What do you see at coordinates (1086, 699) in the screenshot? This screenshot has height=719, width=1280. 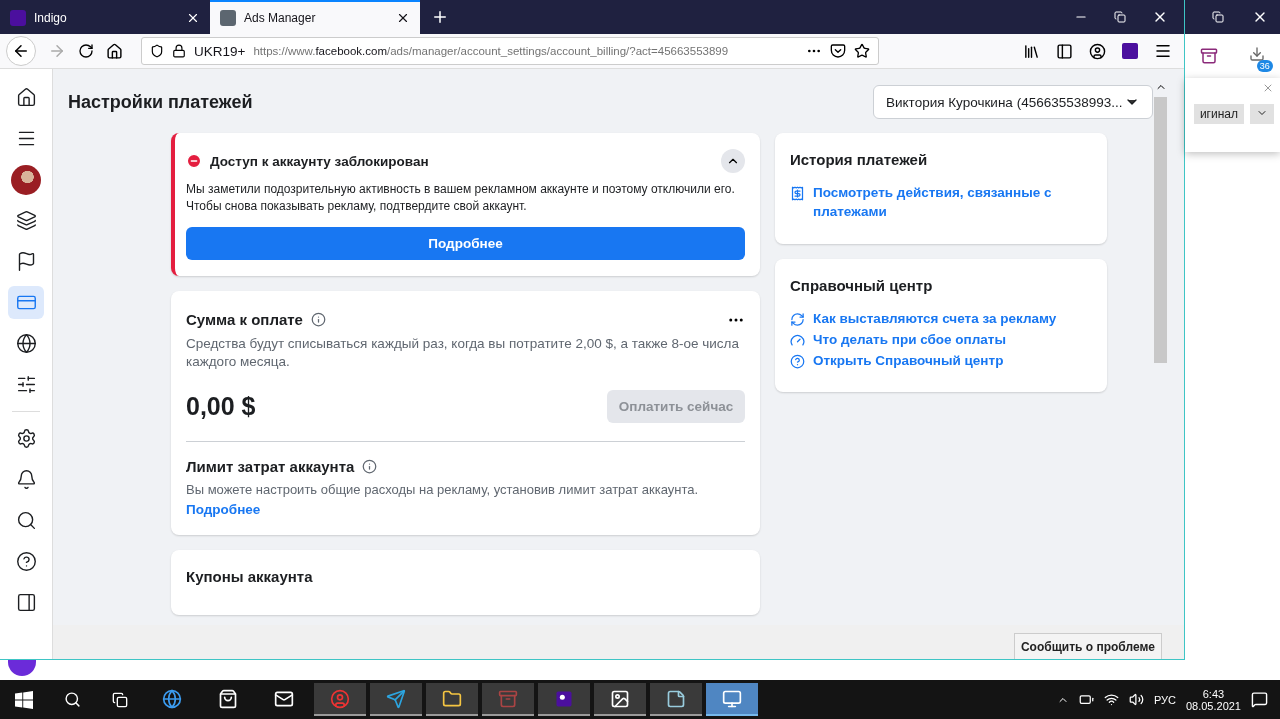 I see `battery-icon` at bounding box center [1086, 699].